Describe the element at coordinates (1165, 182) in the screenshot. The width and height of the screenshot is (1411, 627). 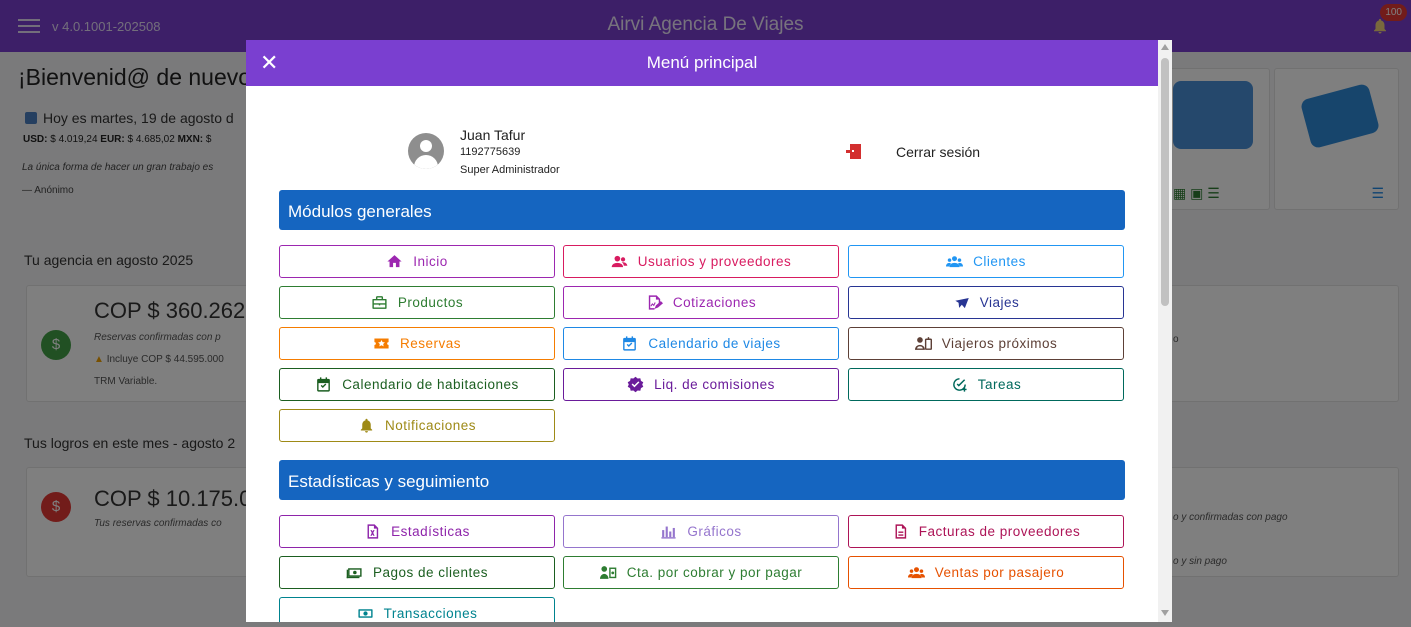
I see `scrollbar-thumb` at that location.